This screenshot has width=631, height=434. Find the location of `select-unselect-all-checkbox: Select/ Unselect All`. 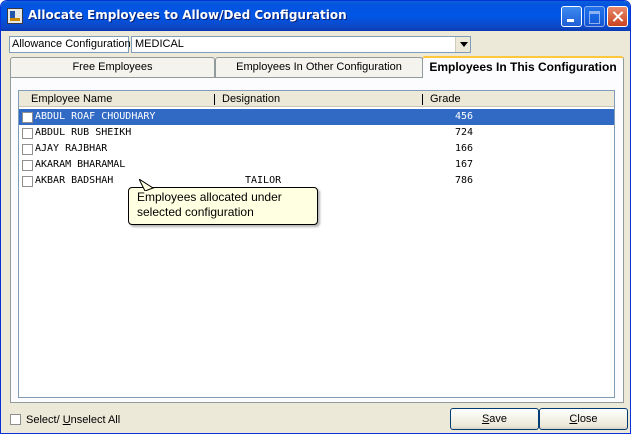

select-unselect-all-checkbox: Select/ Unselect All is located at coordinates (65, 420).